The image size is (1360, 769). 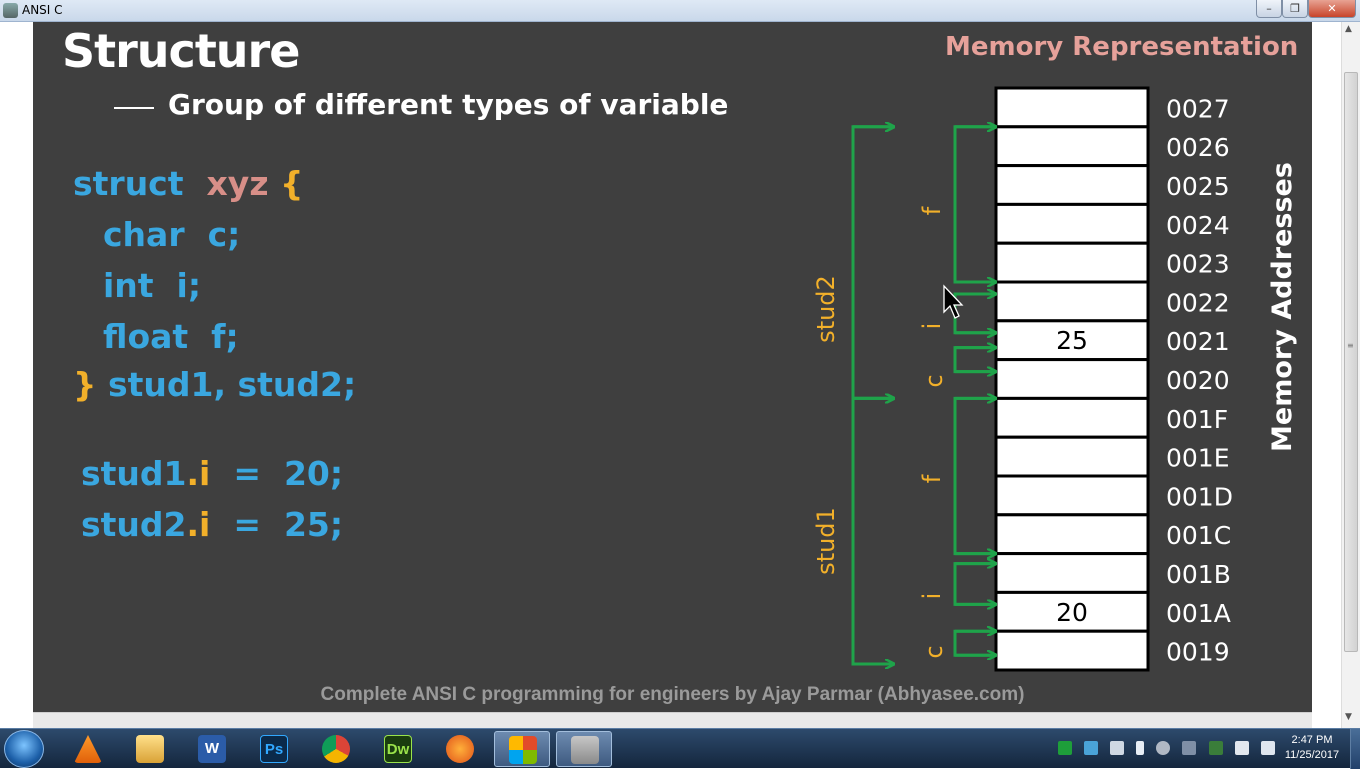 What do you see at coordinates (934, 380) in the screenshot?
I see `label-c-stud2: c` at bounding box center [934, 380].